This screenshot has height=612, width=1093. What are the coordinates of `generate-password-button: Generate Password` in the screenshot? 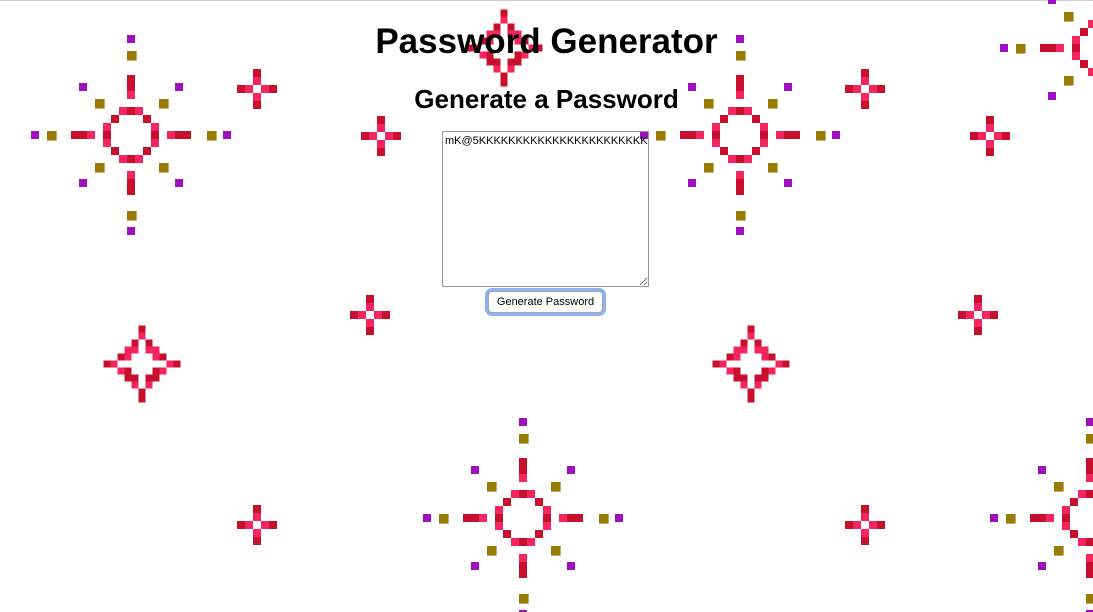 It's located at (545, 302).